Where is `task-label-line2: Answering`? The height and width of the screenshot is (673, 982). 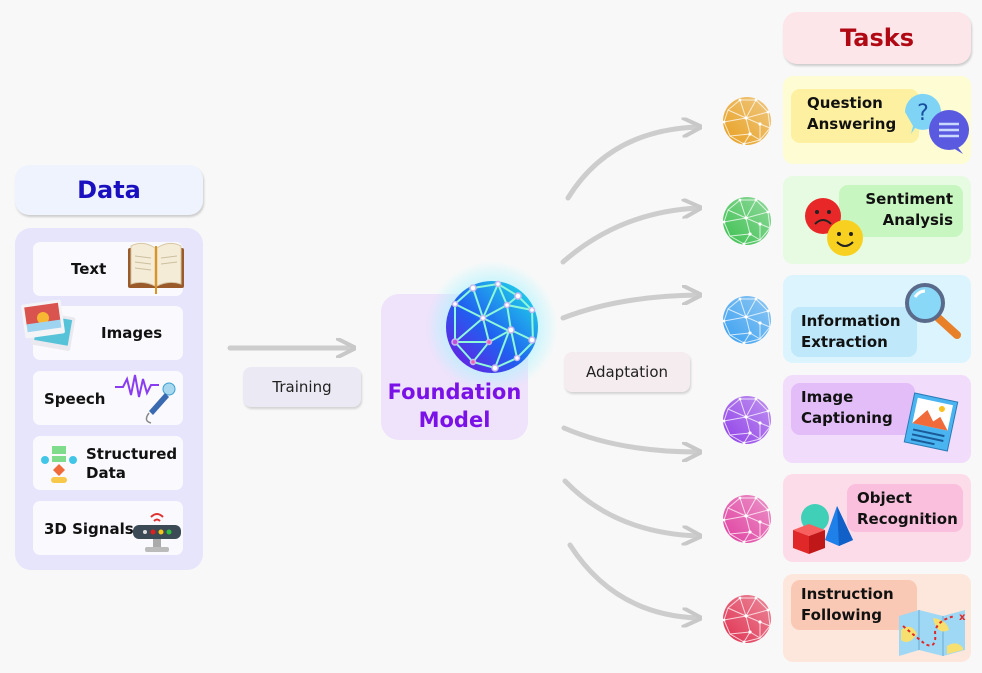
task-label-line2: Answering is located at coordinates (852, 124).